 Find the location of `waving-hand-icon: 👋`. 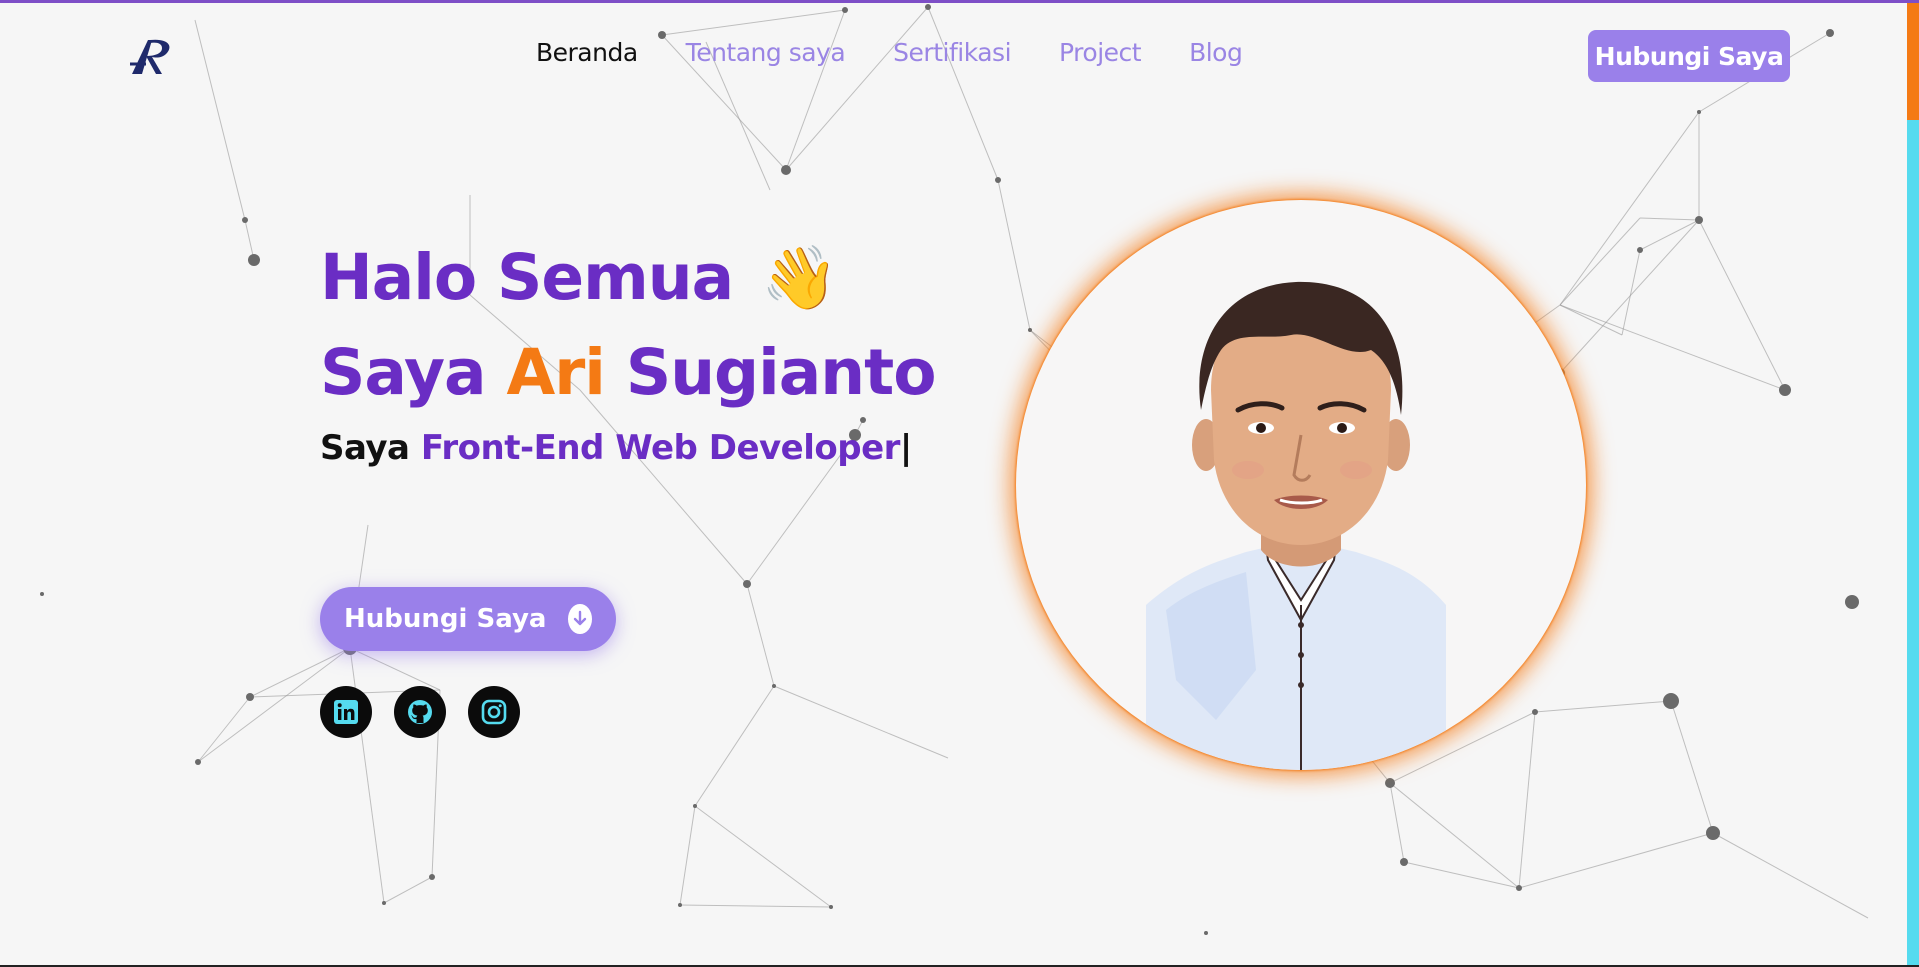

waving-hand-icon: 👋 is located at coordinates (799, 277).